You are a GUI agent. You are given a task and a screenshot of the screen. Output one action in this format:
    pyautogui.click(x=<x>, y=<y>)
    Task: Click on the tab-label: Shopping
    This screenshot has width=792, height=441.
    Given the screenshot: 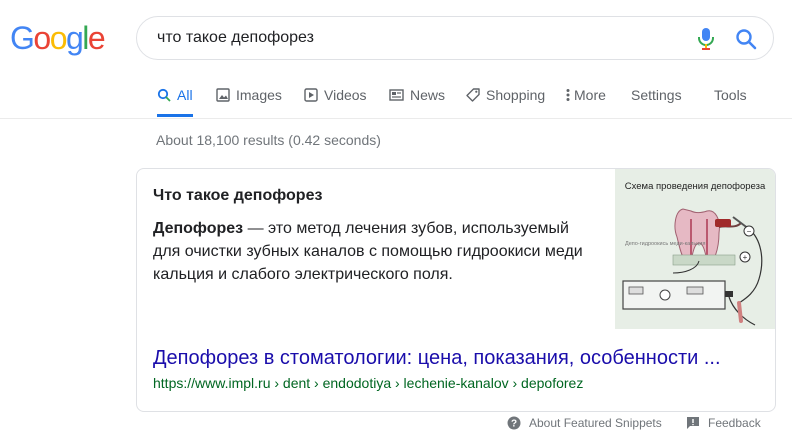 What is the action you would take?
    pyautogui.click(x=516, y=95)
    